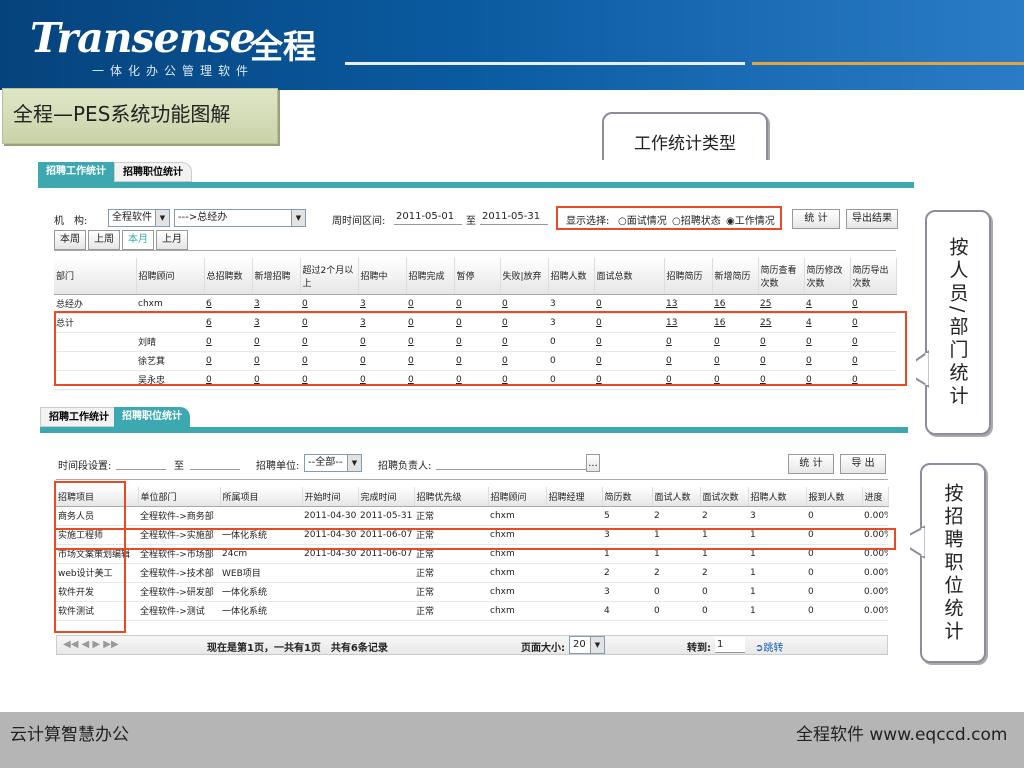  I want to click on tab-work-stats-2: 招聘工作统计, so click(79, 417).